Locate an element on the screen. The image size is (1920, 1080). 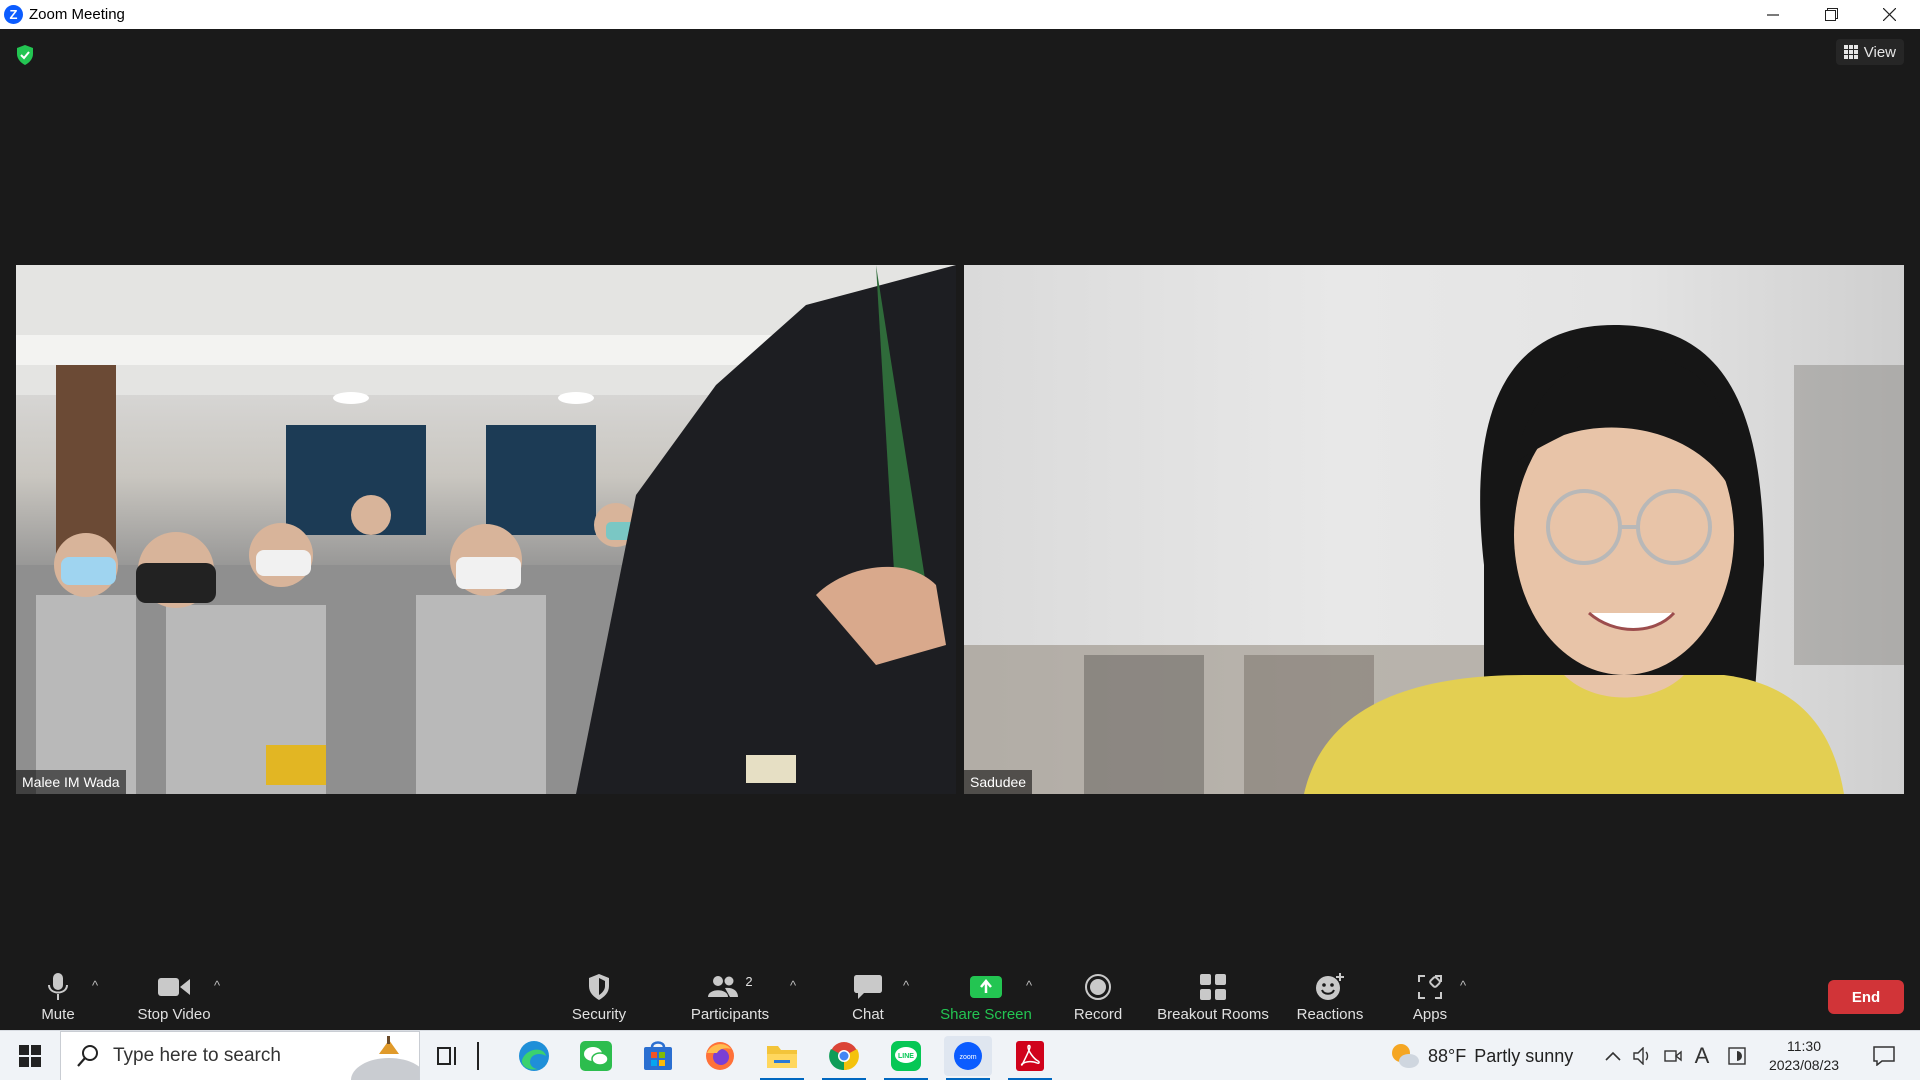
close-button is located at coordinates (1889, 14).